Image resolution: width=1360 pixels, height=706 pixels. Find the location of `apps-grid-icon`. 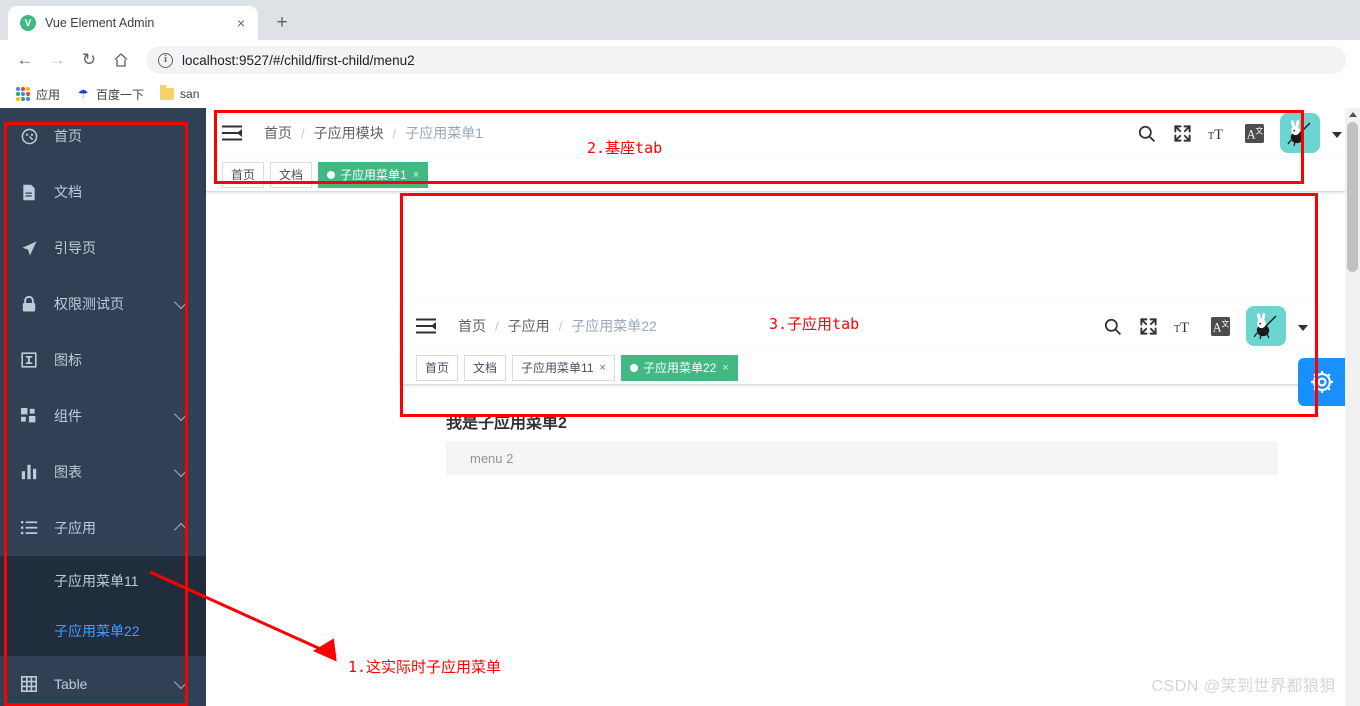

apps-grid-icon is located at coordinates (23, 94).